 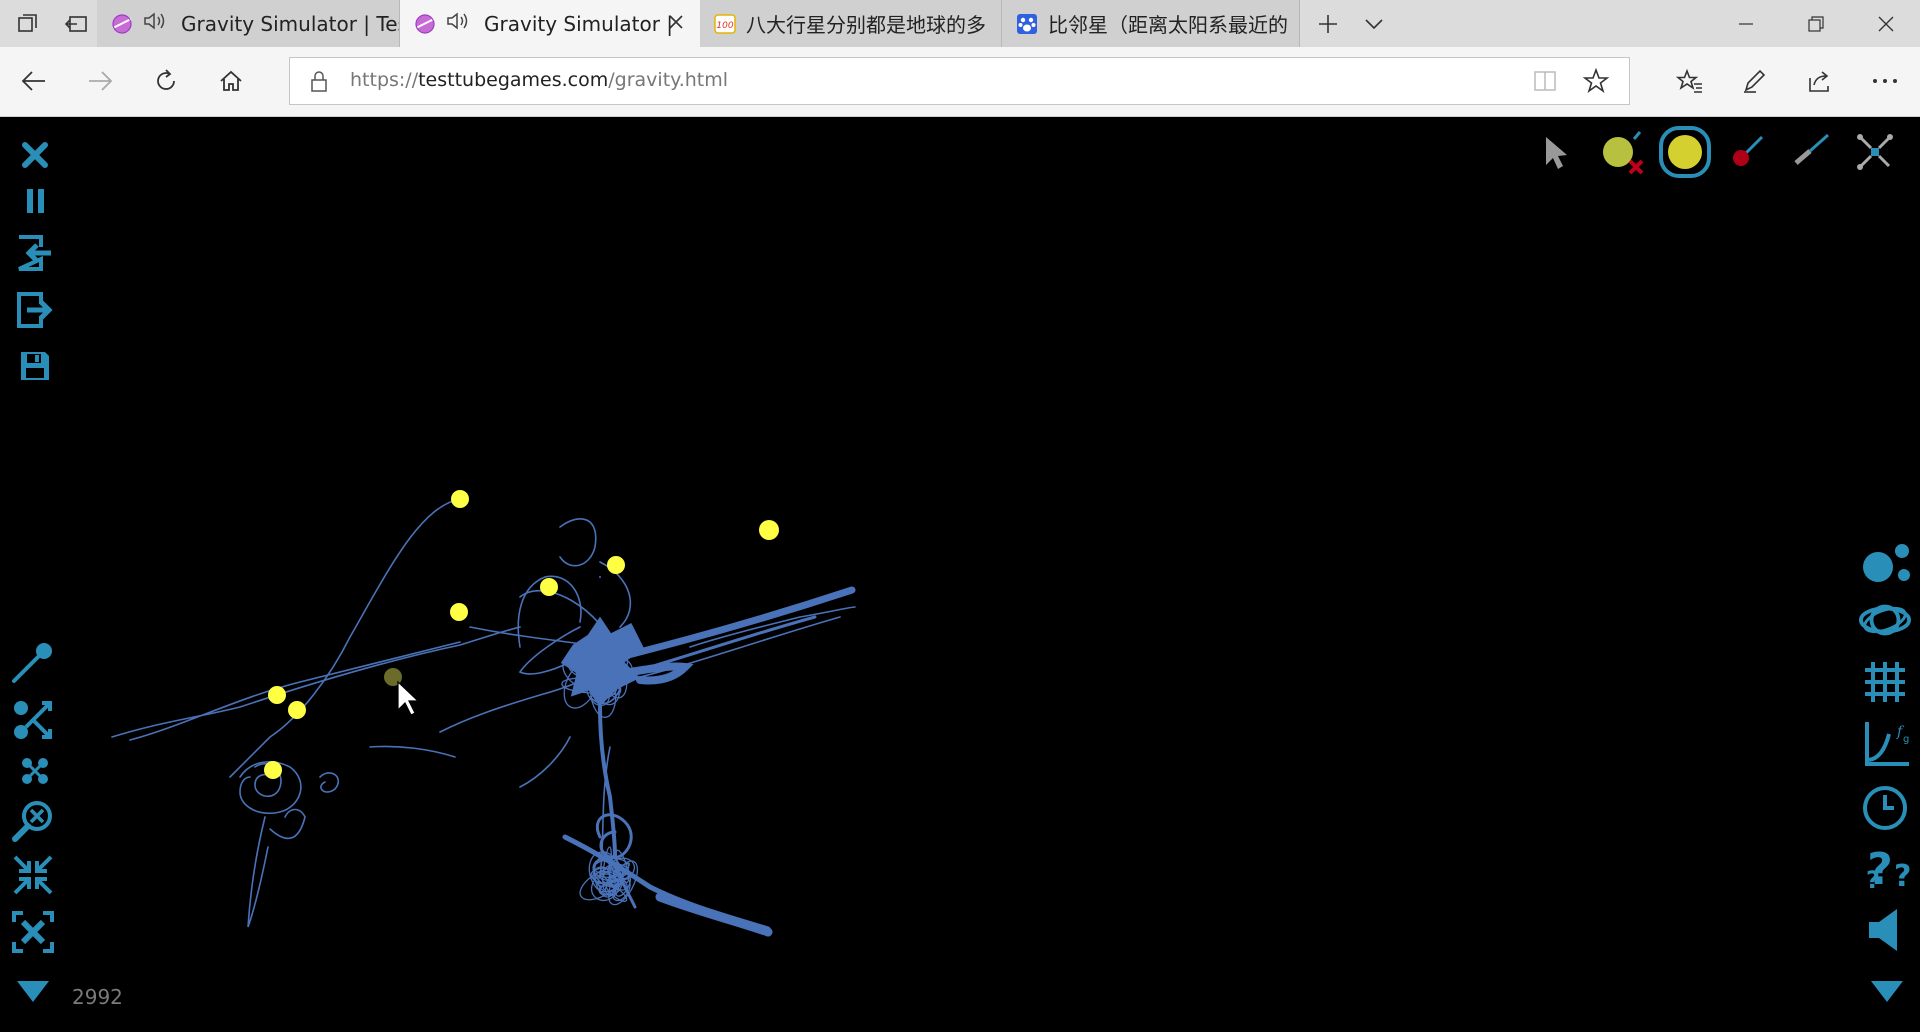 What do you see at coordinates (100, 81) in the screenshot?
I see `forward-arrow-icon` at bounding box center [100, 81].